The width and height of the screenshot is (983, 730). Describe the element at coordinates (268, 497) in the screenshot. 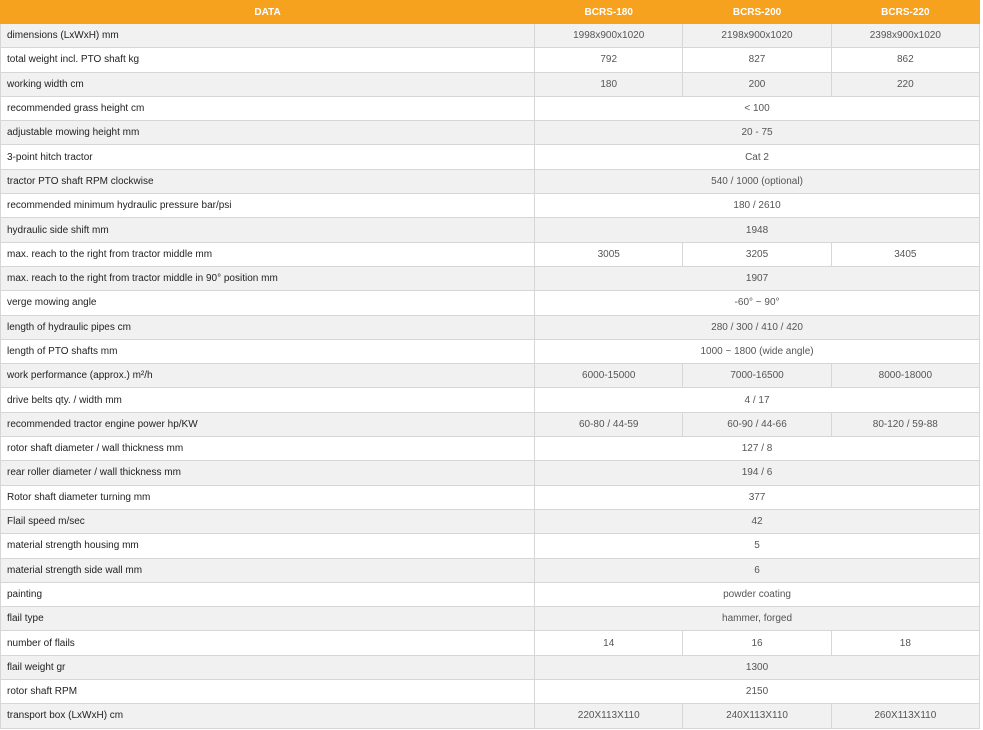

I see `spec-label: Rotor shaft diameter turning mm` at that location.